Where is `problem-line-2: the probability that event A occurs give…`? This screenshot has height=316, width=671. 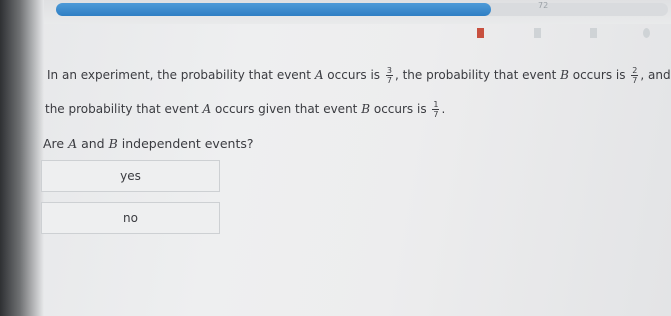 problem-line-2: the probability that event A occurs give… is located at coordinates (245, 109).